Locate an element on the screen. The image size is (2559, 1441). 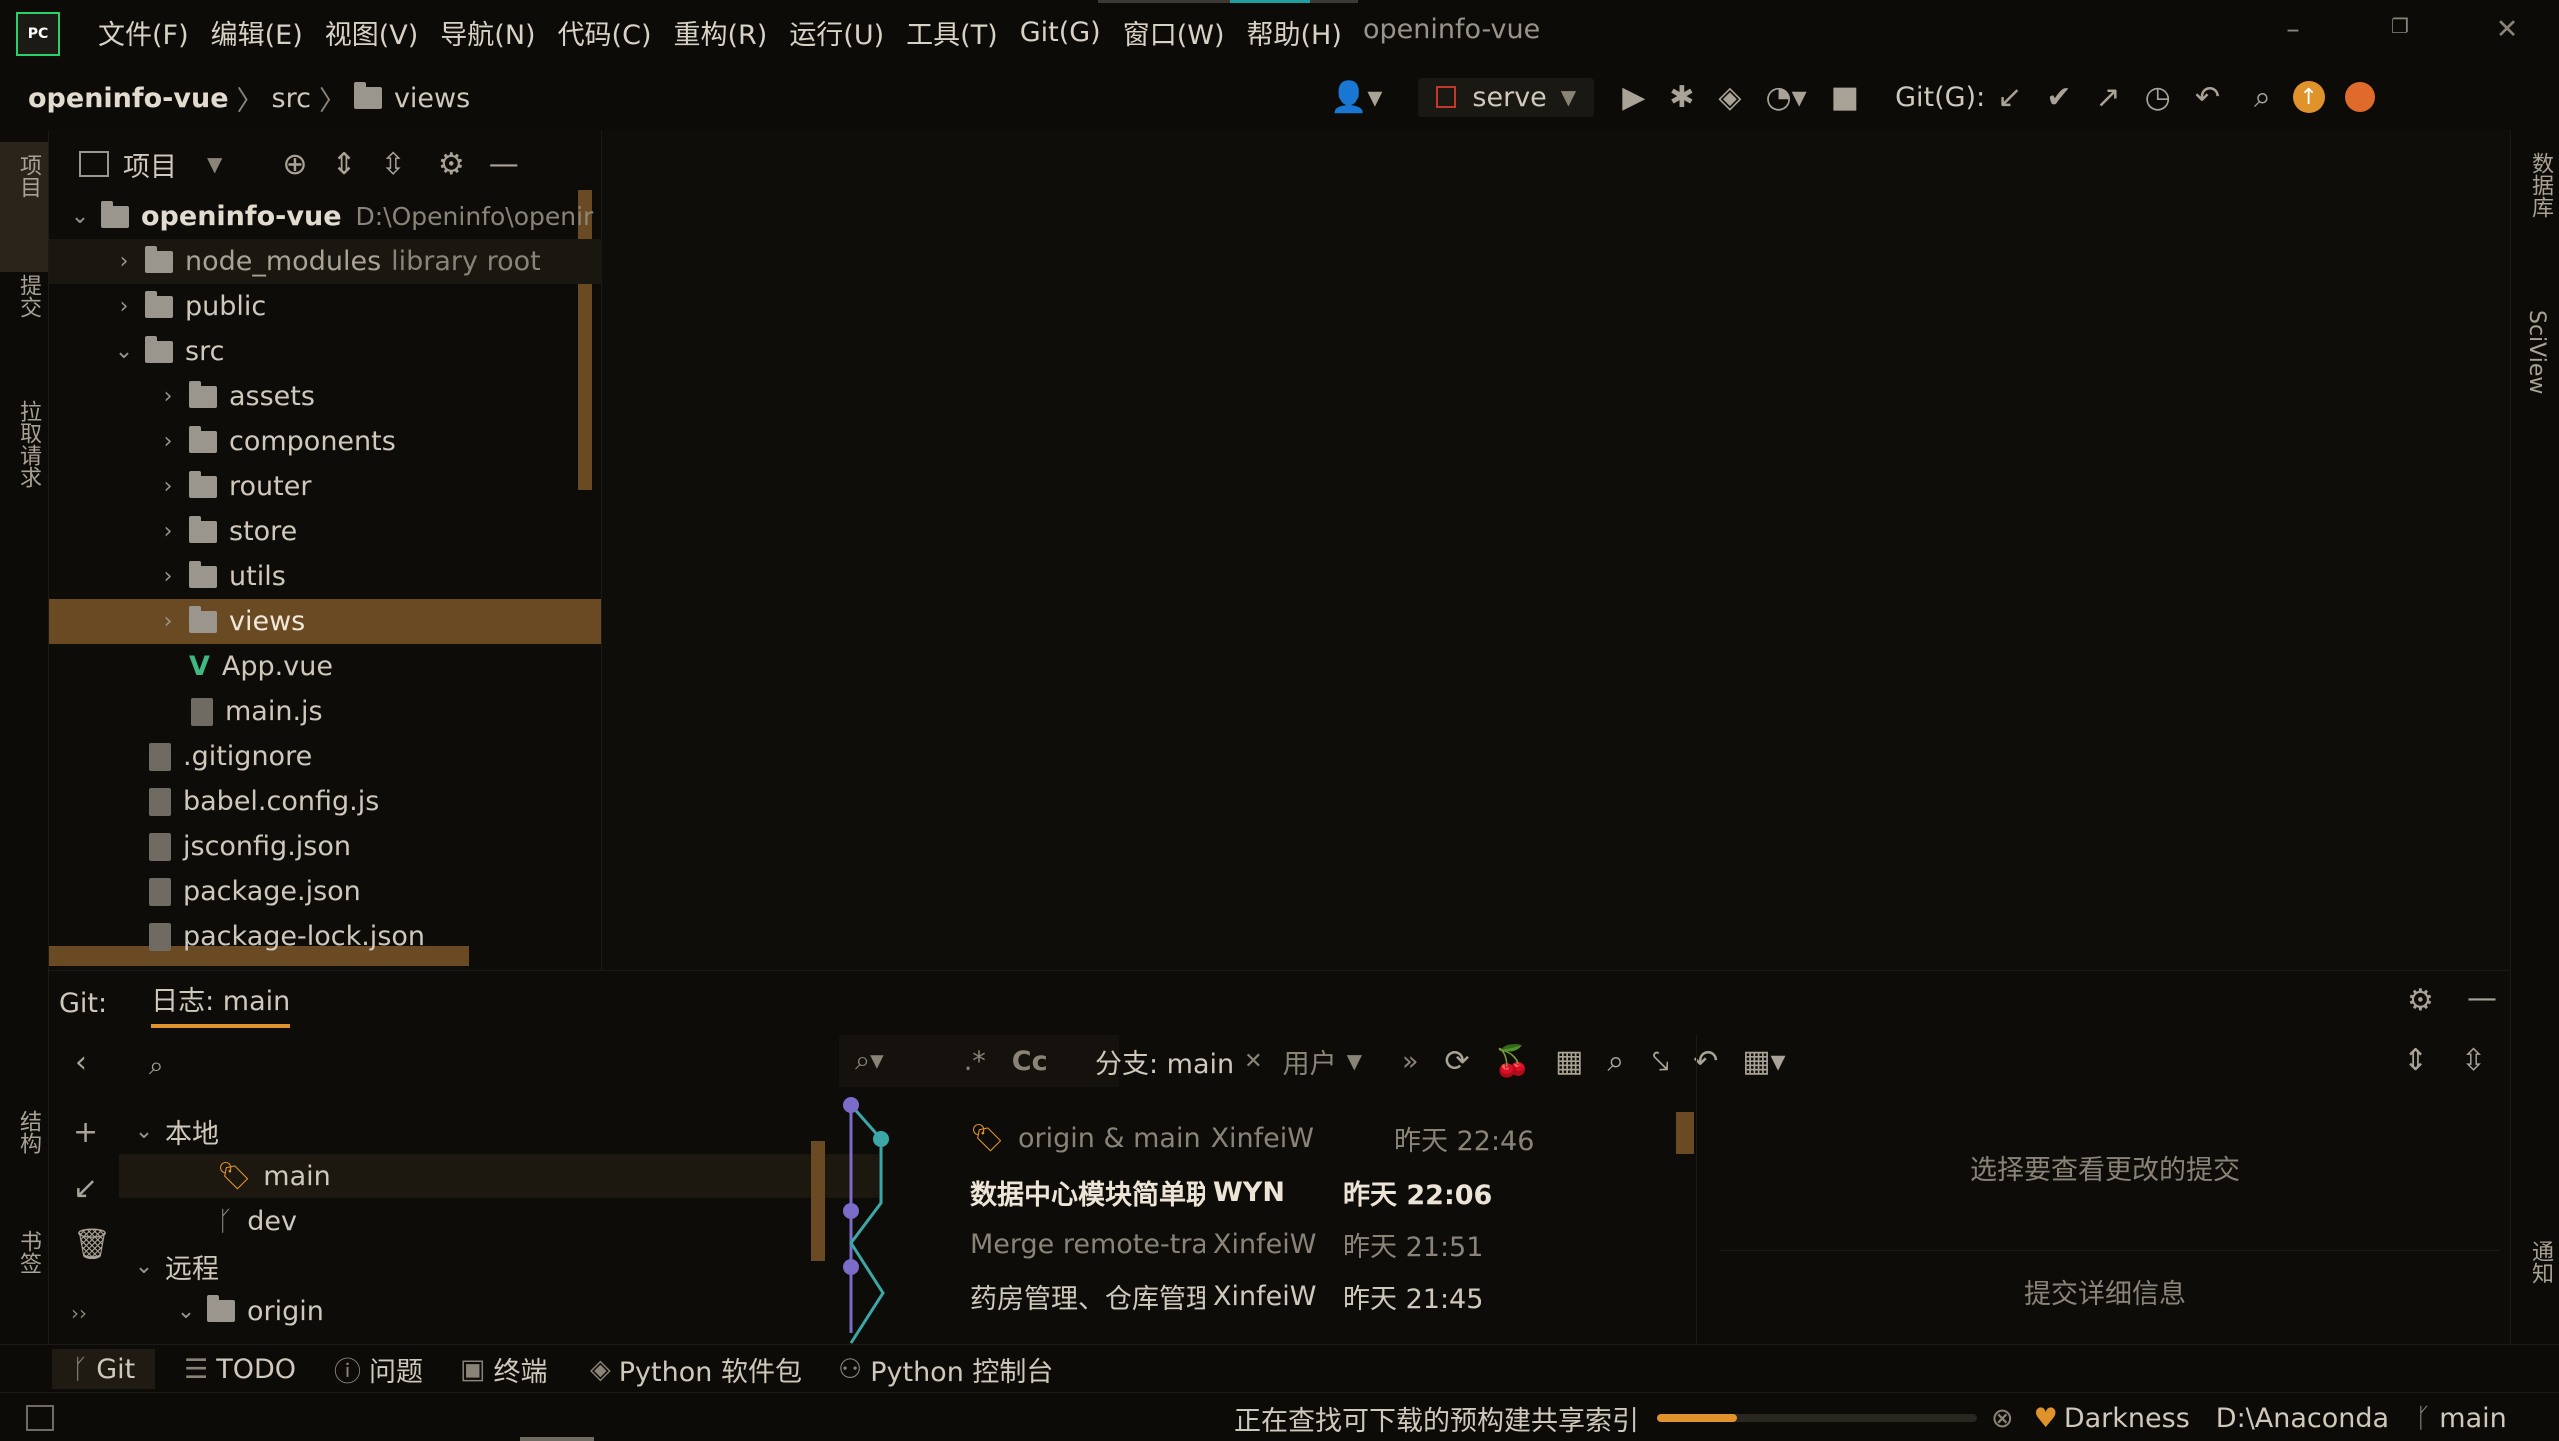
restore-button: ❐ is located at coordinates (2400, 26).